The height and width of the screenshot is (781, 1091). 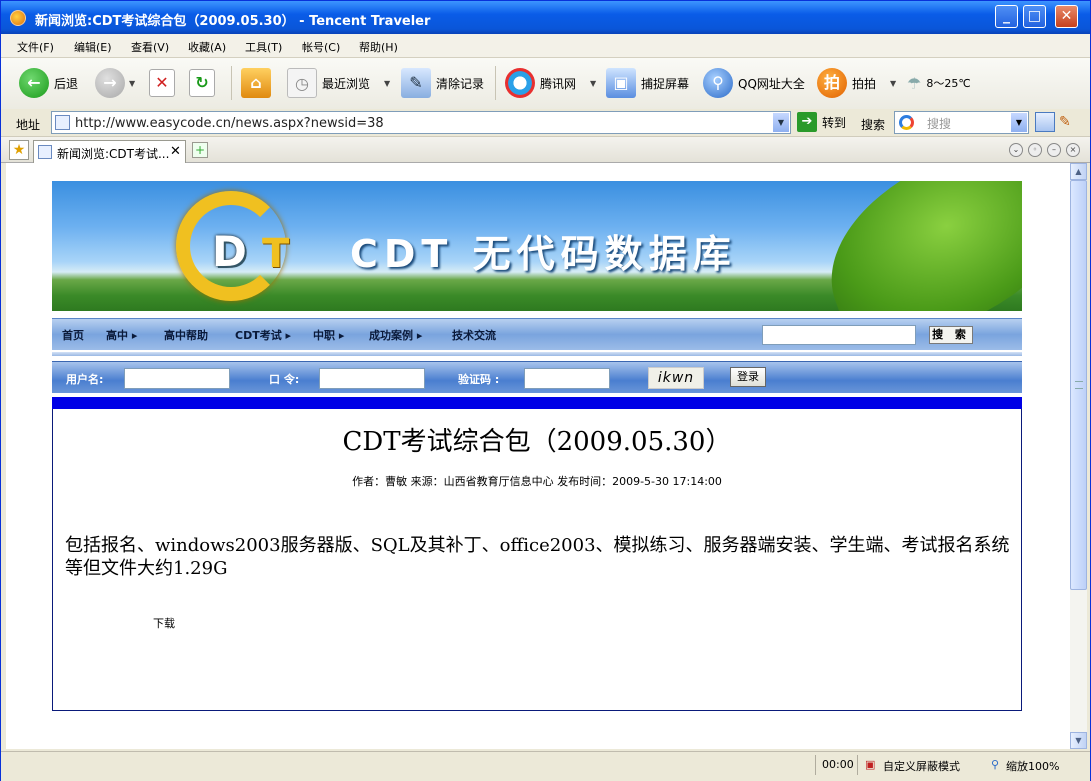 I want to click on go-arrow-icon: ➔, so click(x=807, y=122).